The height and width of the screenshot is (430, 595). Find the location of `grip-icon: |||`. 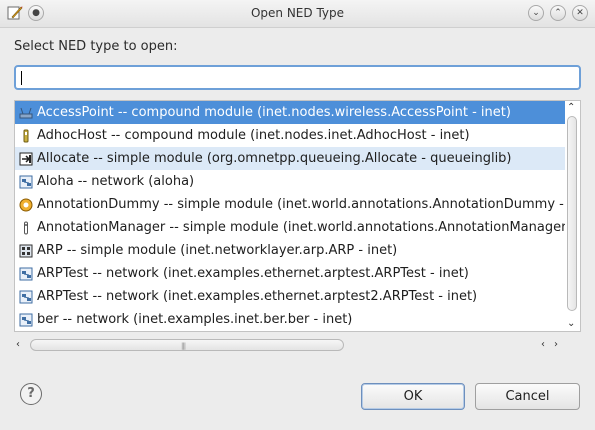

grip-icon: ||| is located at coordinates (183, 346).